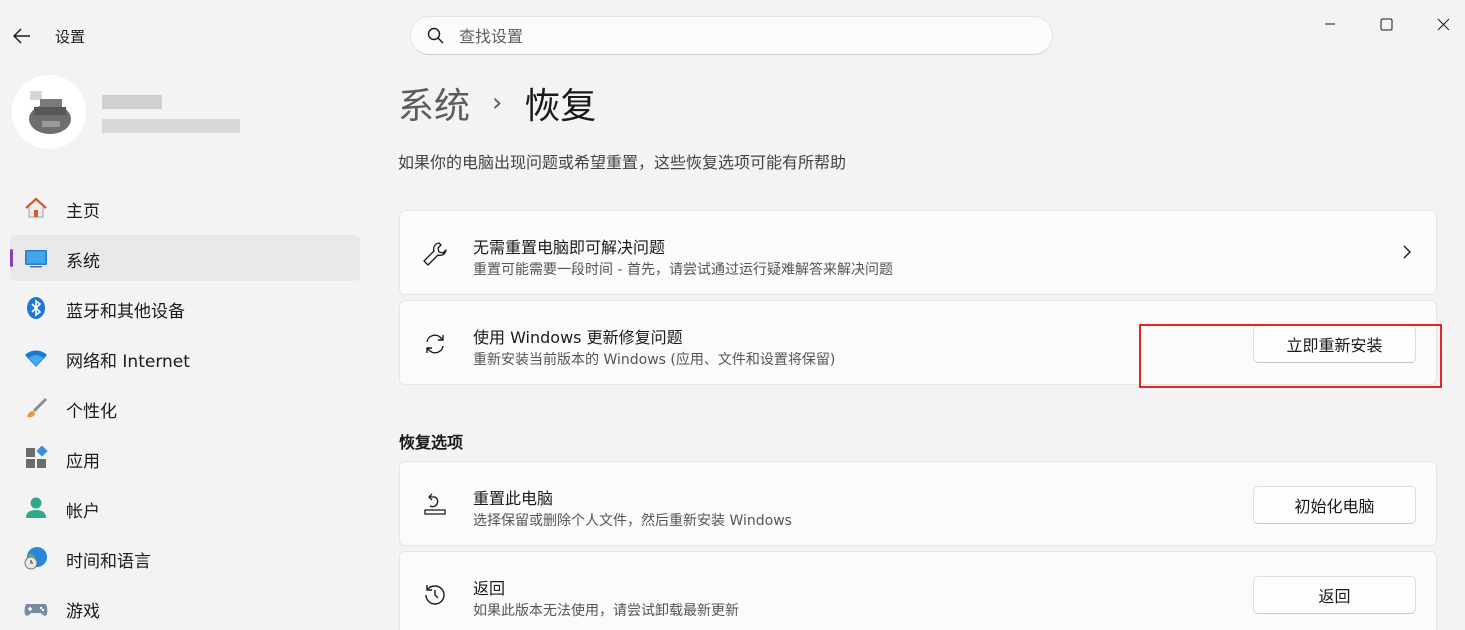  What do you see at coordinates (171, 126) in the screenshot?
I see `user-email-redacted` at bounding box center [171, 126].